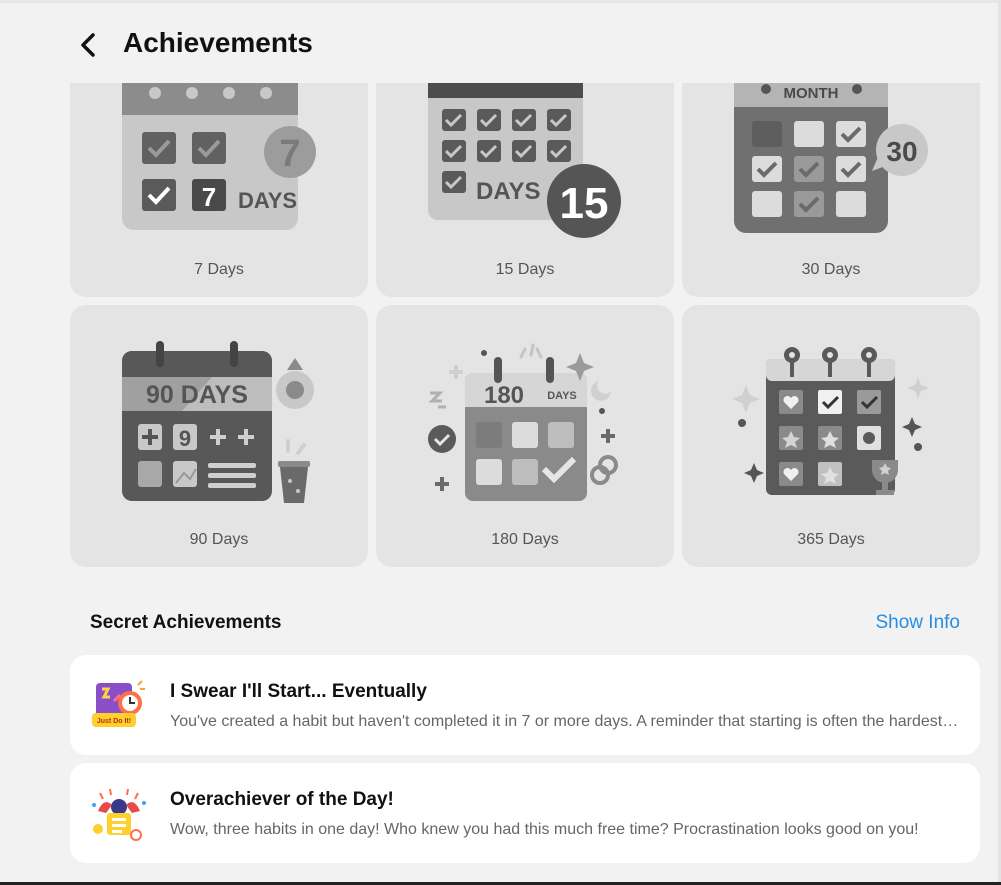 Image resolution: width=1001 pixels, height=885 pixels. Describe the element at coordinates (811, 93) in the screenshot. I see `month-text: MONTH` at that location.